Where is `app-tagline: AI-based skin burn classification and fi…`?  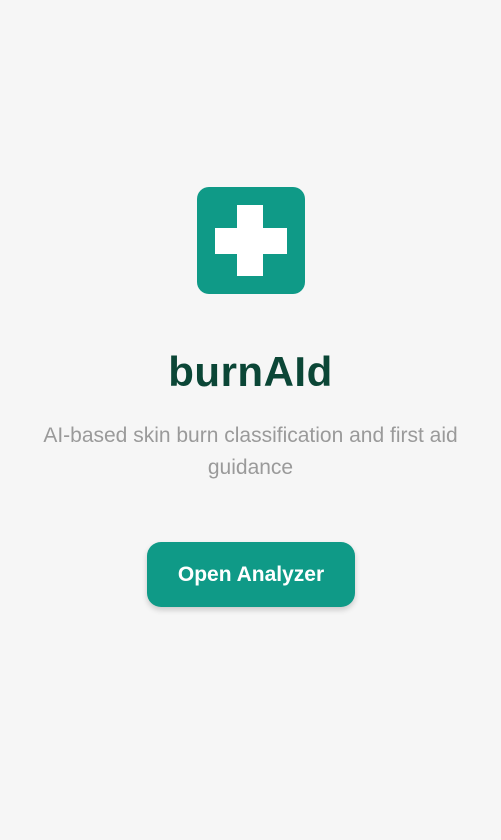 app-tagline: AI-based skin burn classification and fi… is located at coordinates (250, 451).